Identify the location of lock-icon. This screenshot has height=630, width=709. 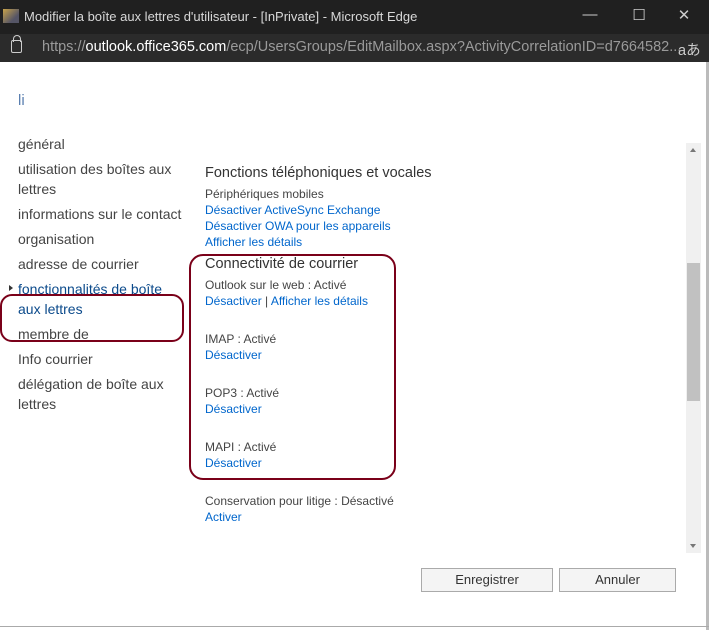
(16, 44).